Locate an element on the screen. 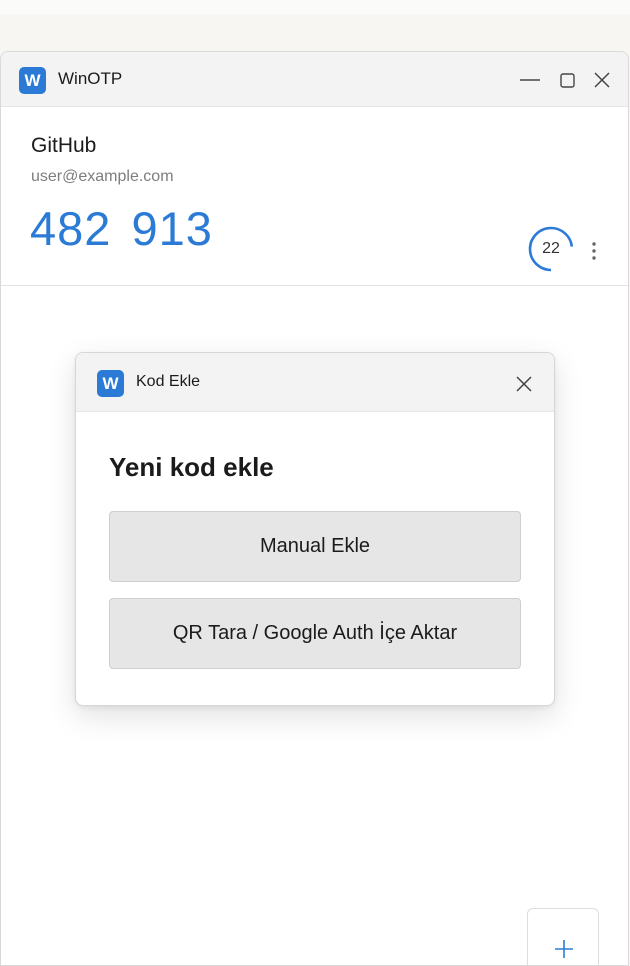  dialog-heading: Yeni kod ekle is located at coordinates (191, 467).